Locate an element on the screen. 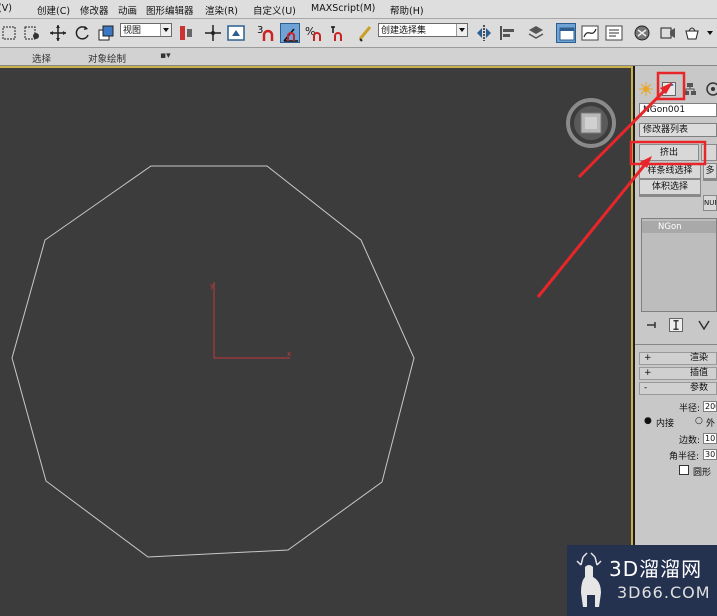  spinner-snap-icon is located at coordinates (337, 33).